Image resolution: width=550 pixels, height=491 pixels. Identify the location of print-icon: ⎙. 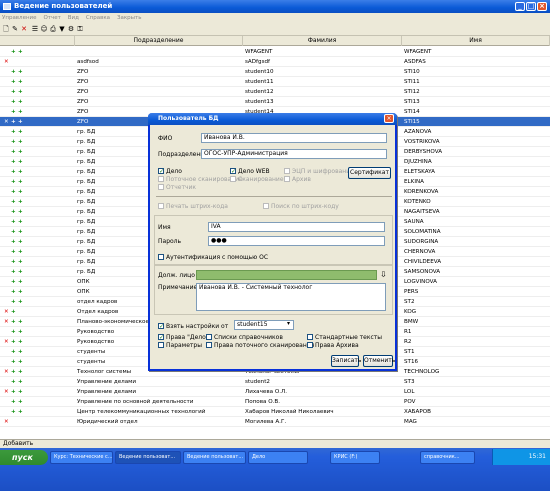
(53, 29).